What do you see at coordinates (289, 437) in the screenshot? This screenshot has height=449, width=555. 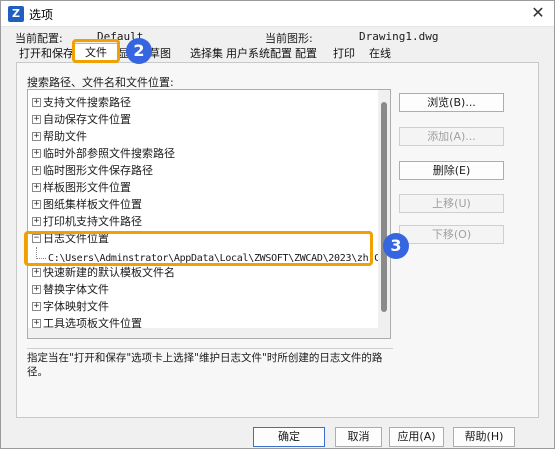 I see `ok-button: 确定` at bounding box center [289, 437].